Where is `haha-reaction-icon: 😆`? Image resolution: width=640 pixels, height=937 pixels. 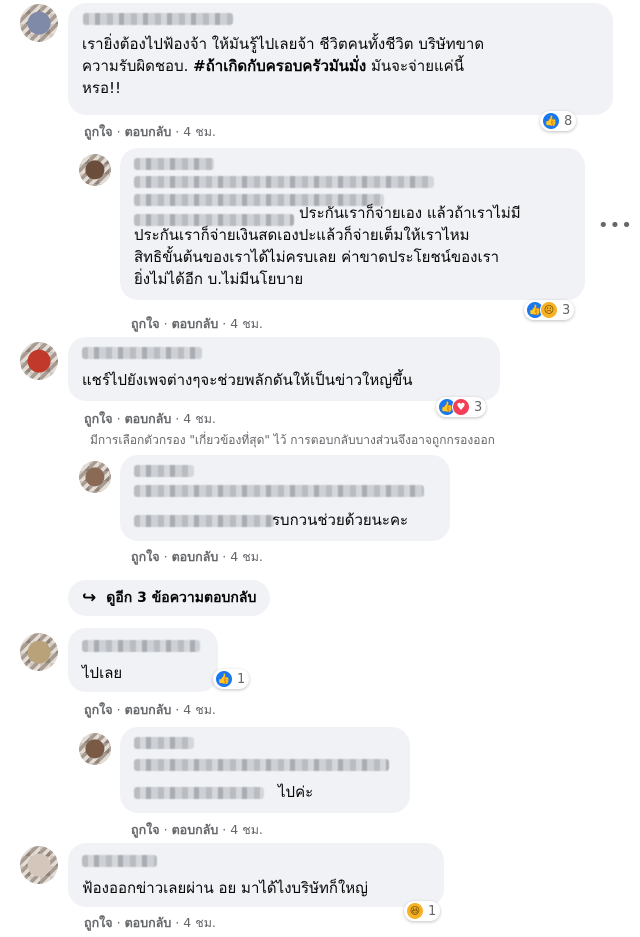 haha-reaction-icon: 😆 is located at coordinates (415, 911).